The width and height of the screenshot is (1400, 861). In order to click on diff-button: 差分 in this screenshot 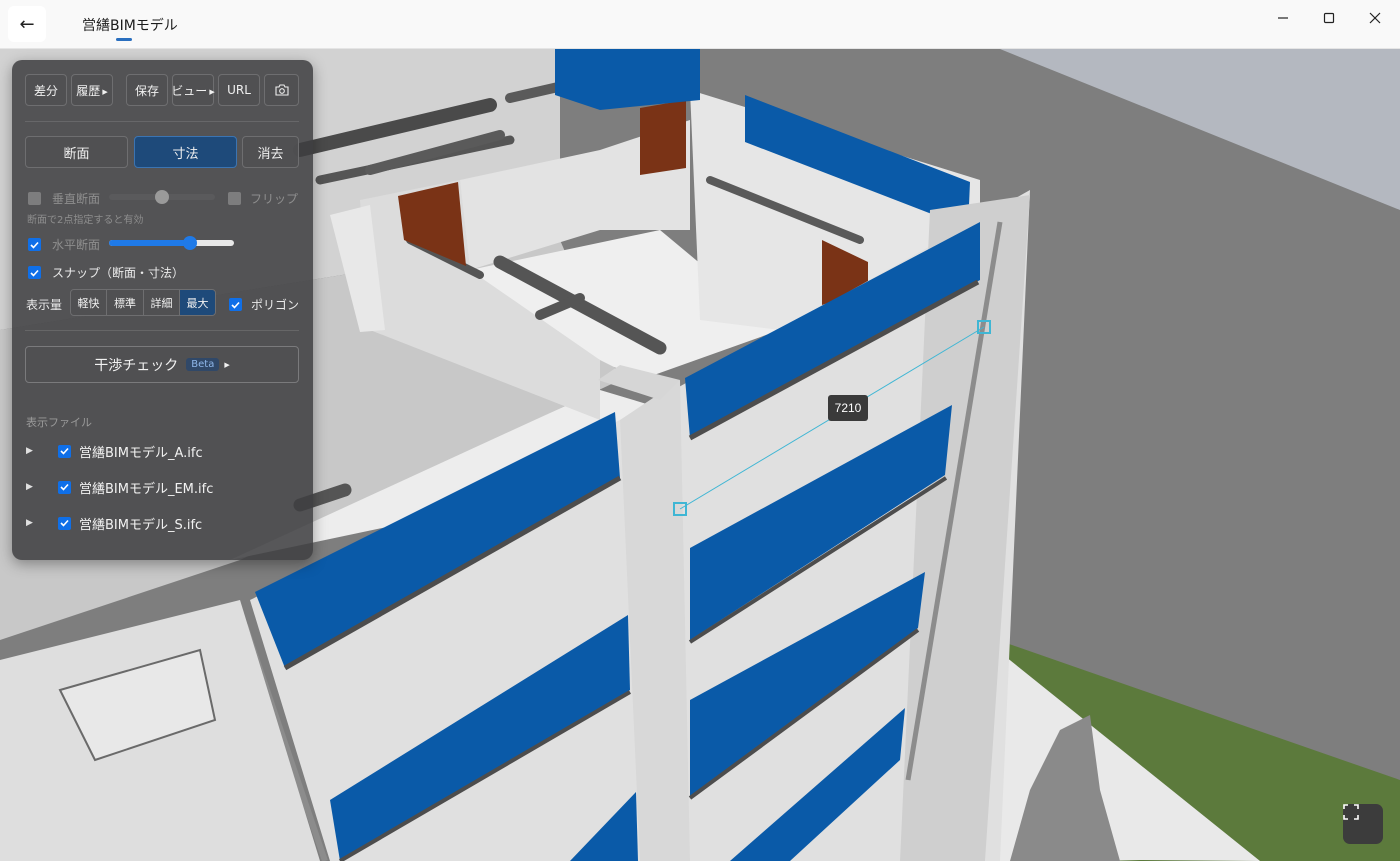, I will do `click(46, 90)`.